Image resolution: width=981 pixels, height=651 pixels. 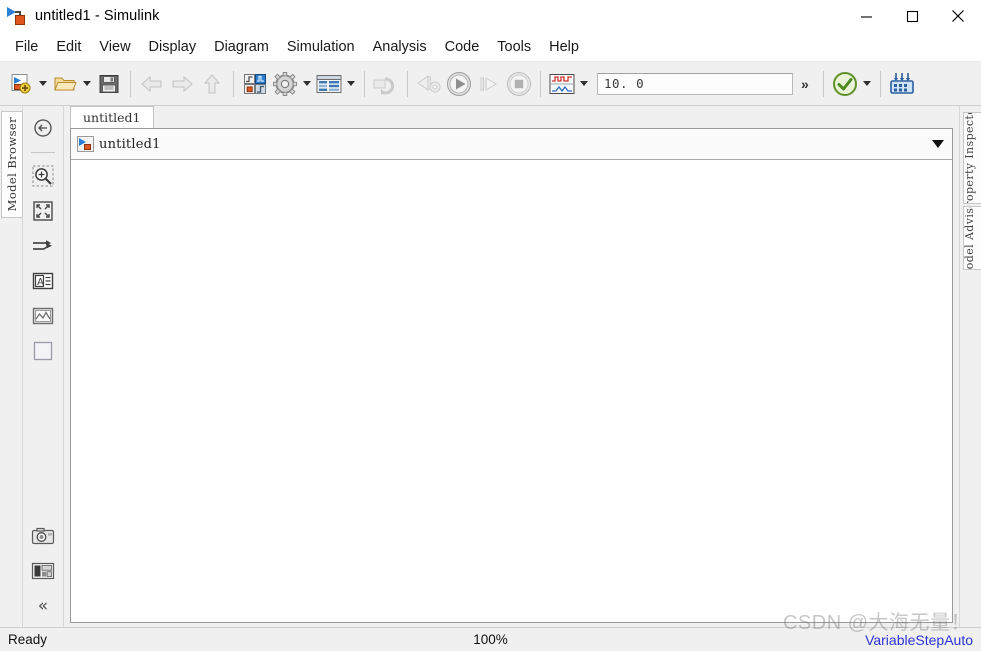 I want to click on fast-restart-icon, so click(x=429, y=84).